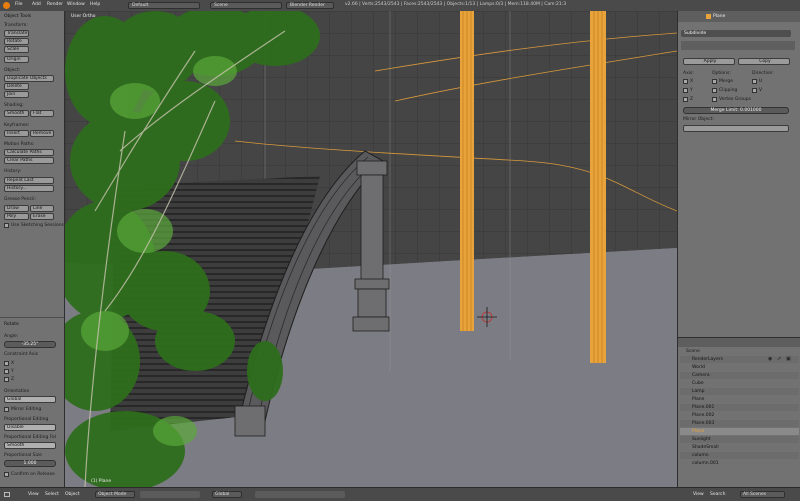  What do you see at coordinates (6, 363) in the screenshot?
I see `axis-x-checkbox` at bounding box center [6, 363].